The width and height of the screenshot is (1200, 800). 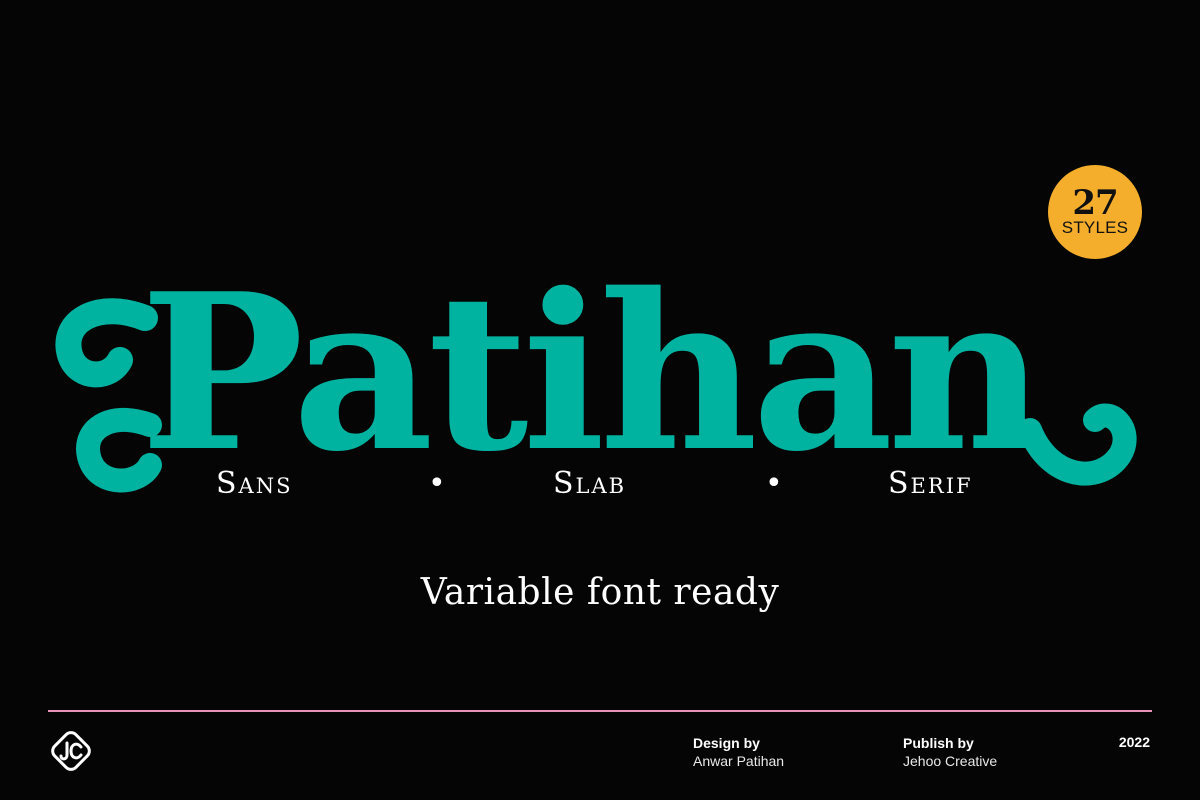 What do you see at coordinates (254, 483) in the screenshot?
I see `style-sans: Sans` at bounding box center [254, 483].